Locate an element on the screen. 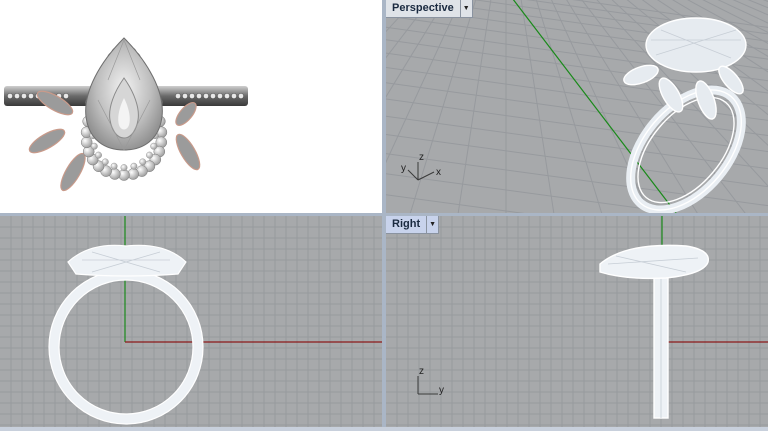 The width and height of the screenshot is (768, 431). viewport-label-right: Right ▼ is located at coordinates (413, 225).